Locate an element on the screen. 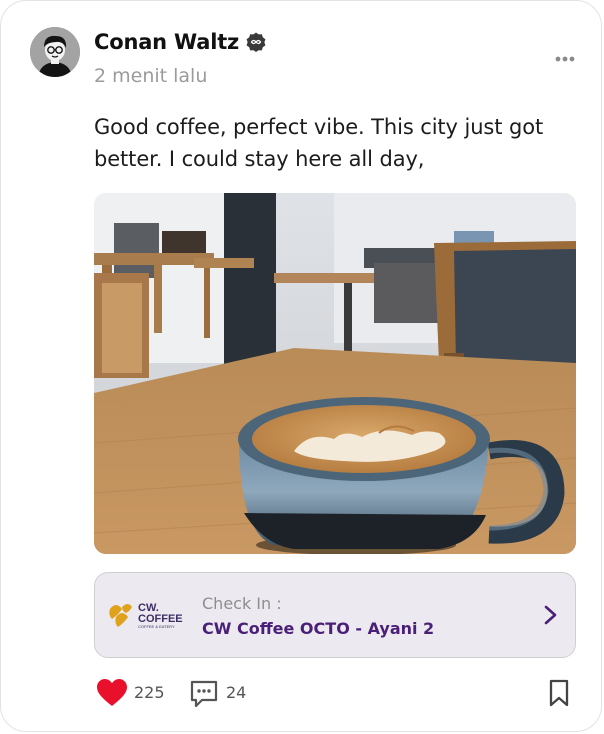  checkin-label: Check In : is located at coordinates (242, 603).